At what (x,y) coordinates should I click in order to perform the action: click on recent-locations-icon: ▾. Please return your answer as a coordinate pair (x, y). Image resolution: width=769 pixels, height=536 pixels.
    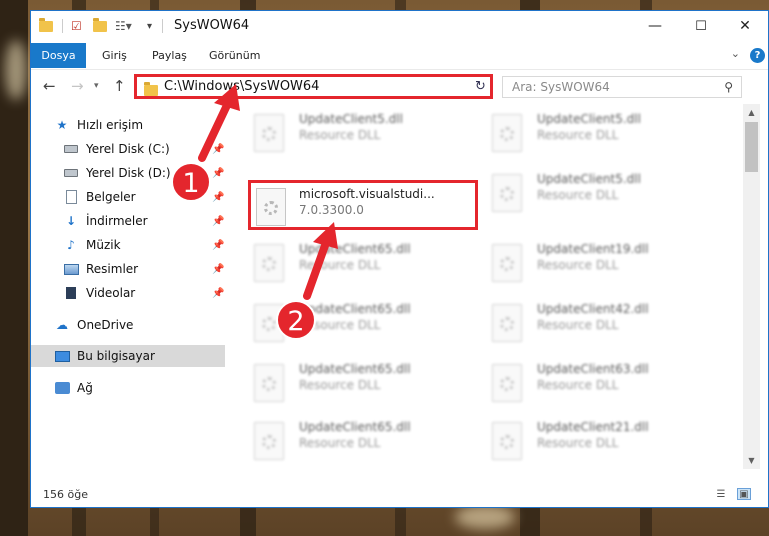
    Looking at the image, I should click on (96, 86).